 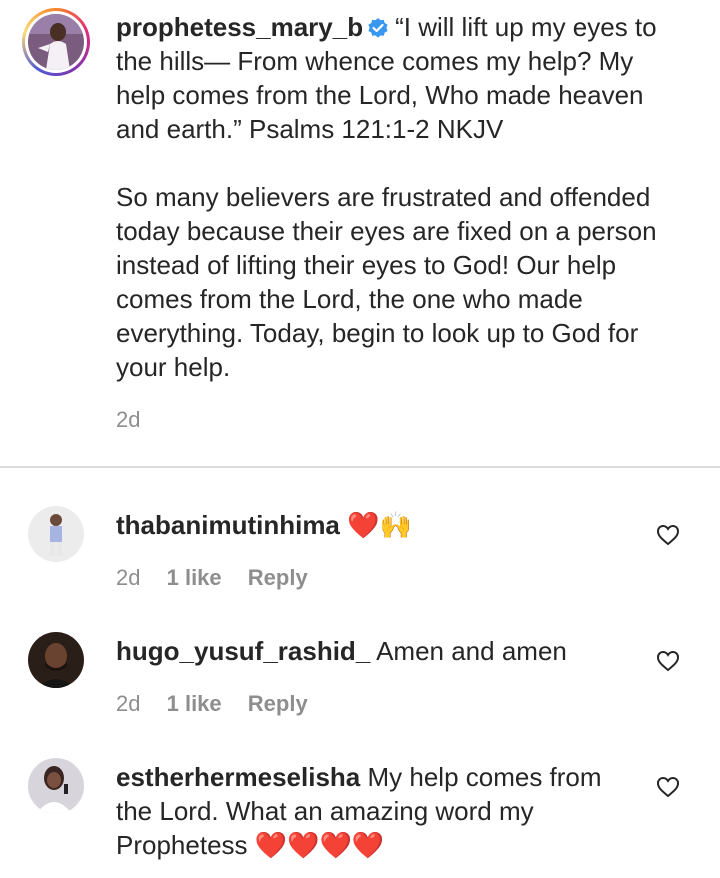 What do you see at coordinates (379, 525) in the screenshot?
I see `comment-emoji: ❤️🙌` at bounding box center [379, 525].